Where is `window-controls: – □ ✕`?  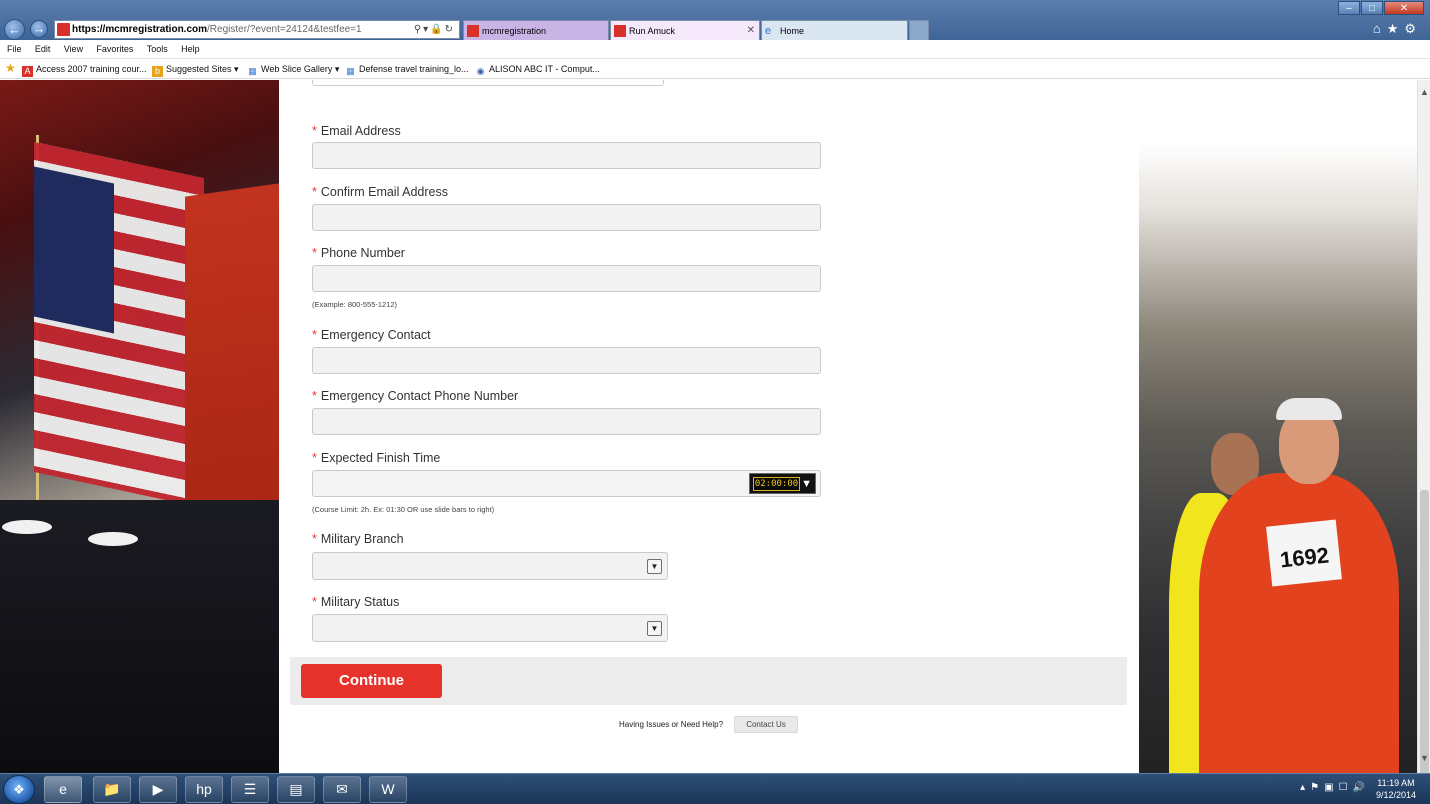
window-controls: – □ ✕ is located at coordinates (1380, 8).